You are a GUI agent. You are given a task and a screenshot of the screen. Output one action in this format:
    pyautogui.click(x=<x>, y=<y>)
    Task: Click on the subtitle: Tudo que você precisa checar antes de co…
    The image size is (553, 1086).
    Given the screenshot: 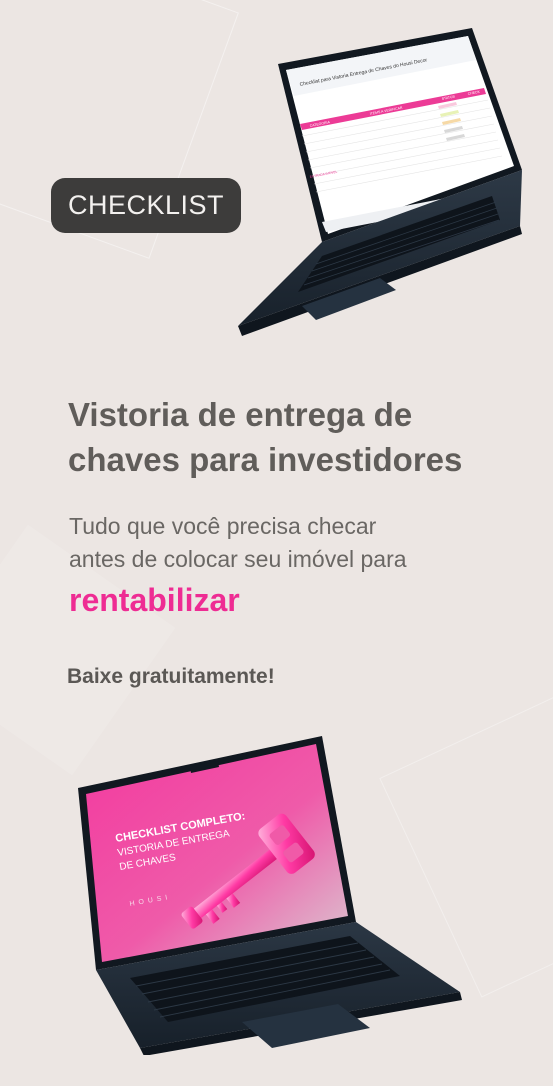 What is the action you would take?
    pyautogui.click(x=289, y=543)
    